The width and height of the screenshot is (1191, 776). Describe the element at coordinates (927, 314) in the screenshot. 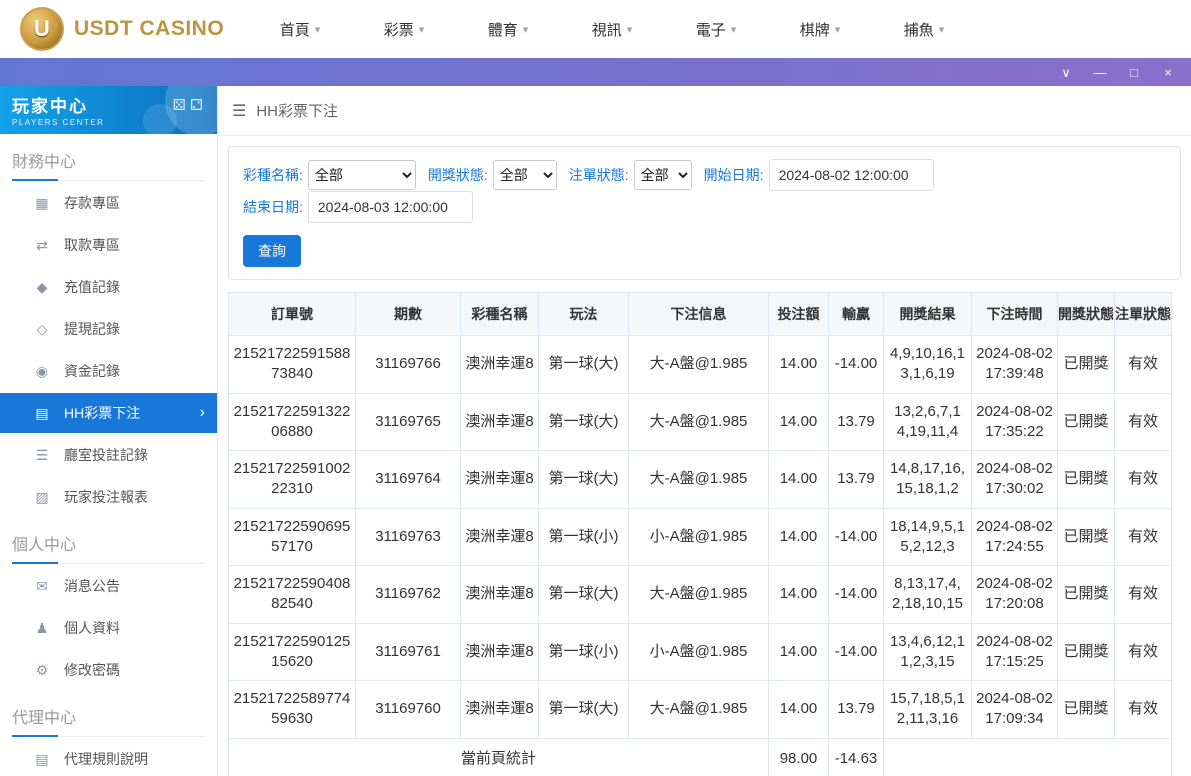

I see `column-header-result: 開獎結果` at that location.